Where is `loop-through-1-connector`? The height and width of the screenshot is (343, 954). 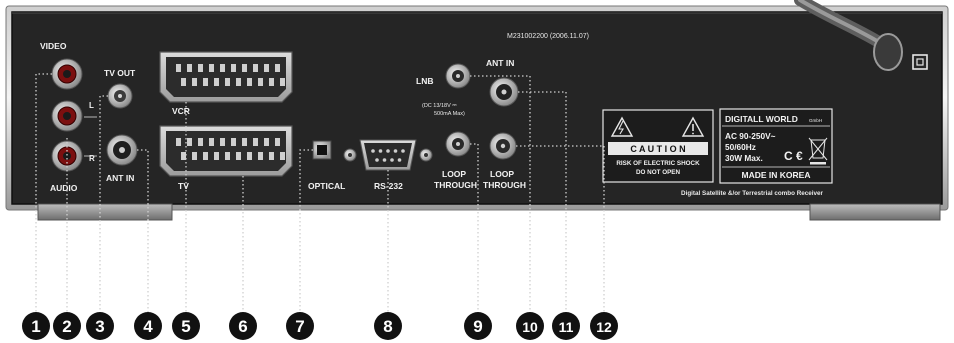
loop-through-1-connector is located at coordinates (458, 144).